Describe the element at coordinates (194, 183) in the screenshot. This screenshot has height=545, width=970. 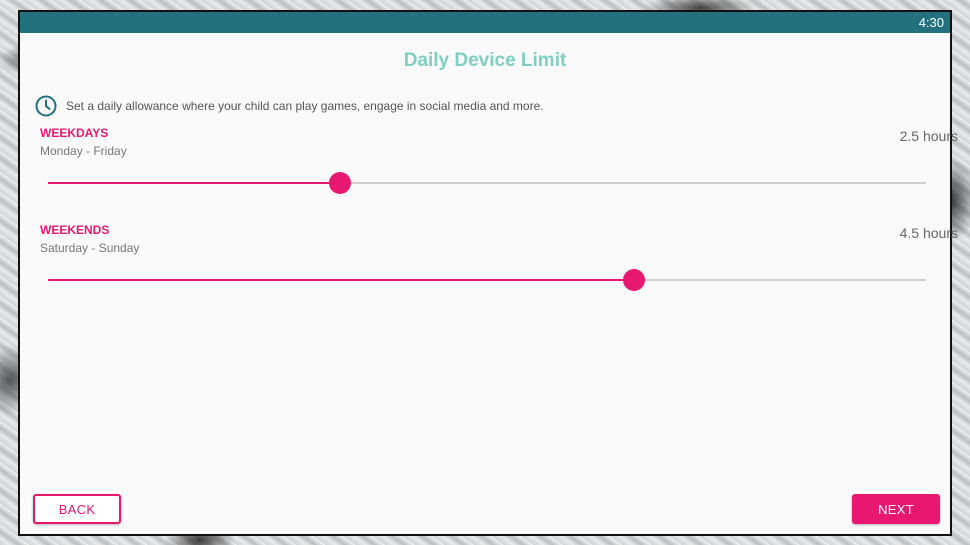
I see `weekdays-slider-fill` at that location.